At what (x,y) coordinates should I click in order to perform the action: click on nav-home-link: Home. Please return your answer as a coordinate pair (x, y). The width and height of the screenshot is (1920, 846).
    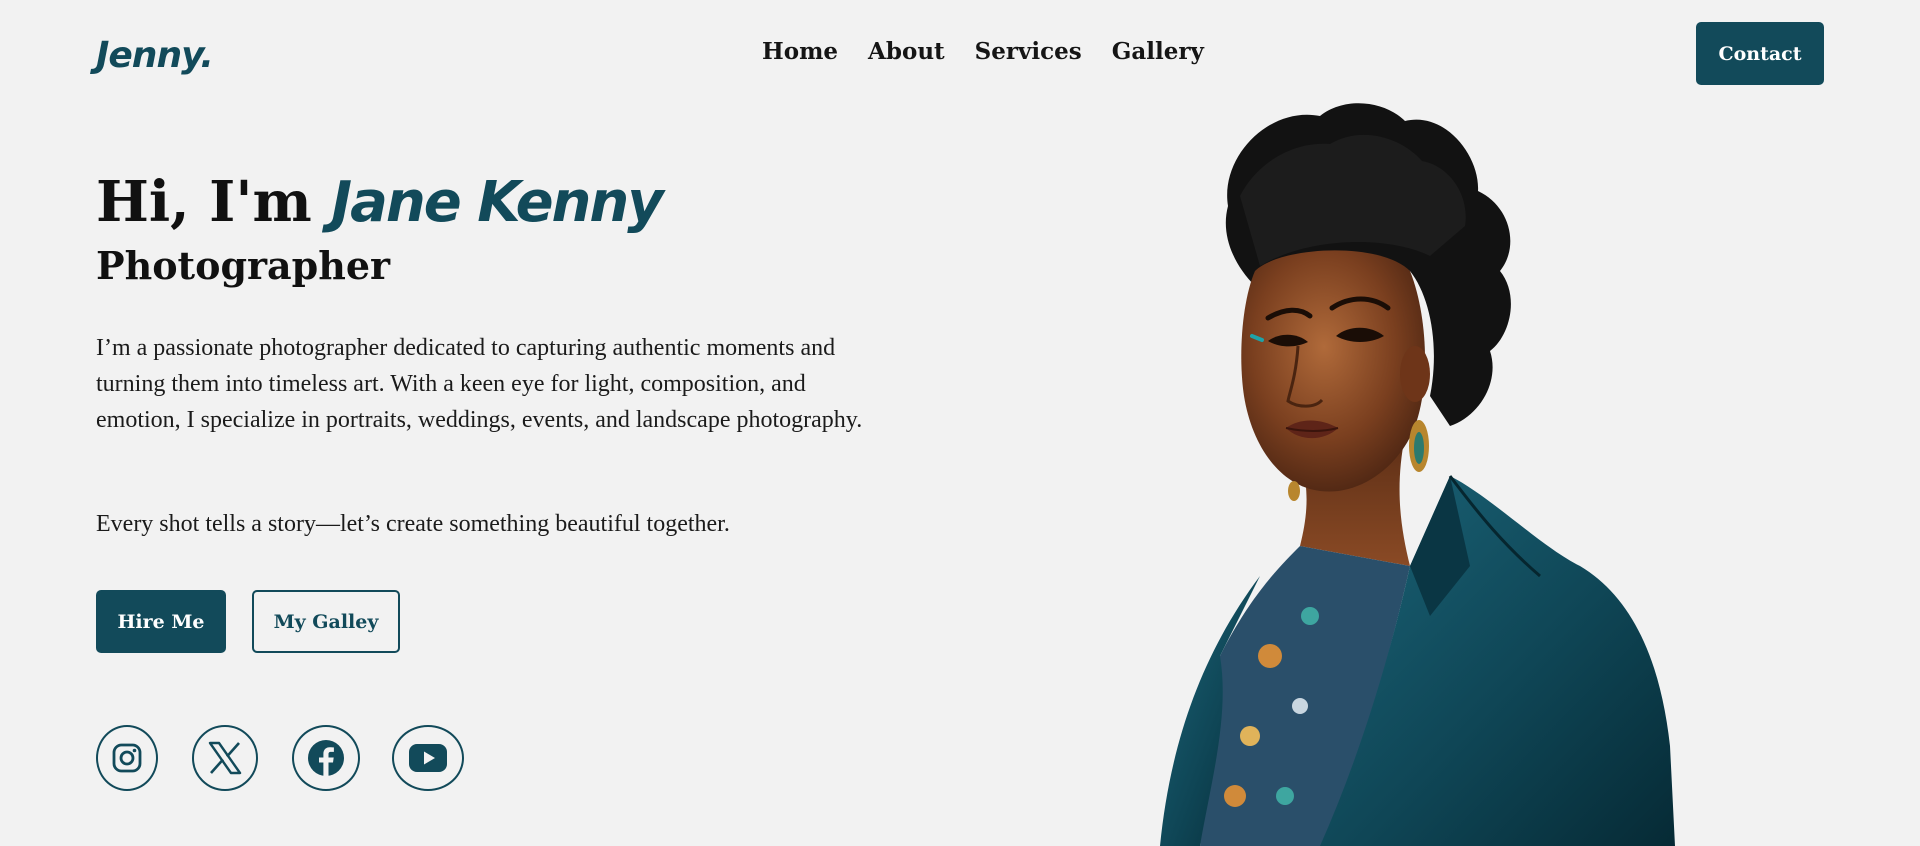
    Looking at the image, I should click on (800, 52).